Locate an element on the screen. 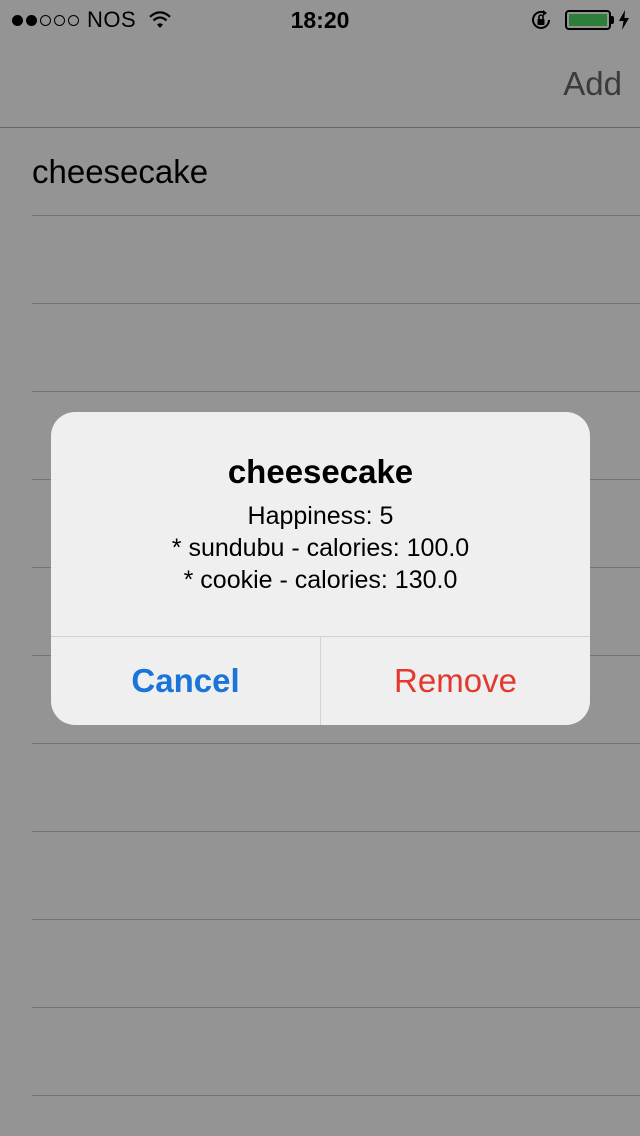  alert-title: cheesecake is located at coordinates (320, 471).